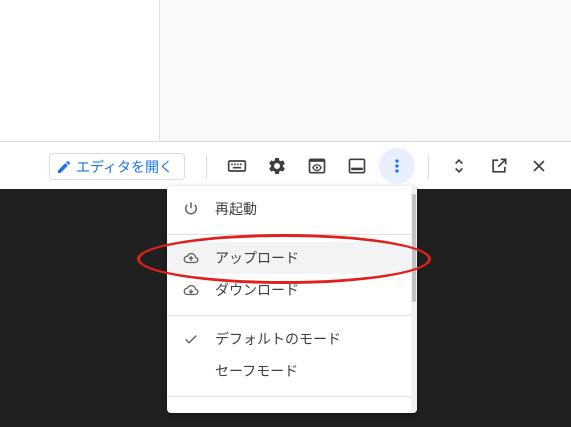  I want to click on open-editor-button: エディタを開く, so click(117, 166).